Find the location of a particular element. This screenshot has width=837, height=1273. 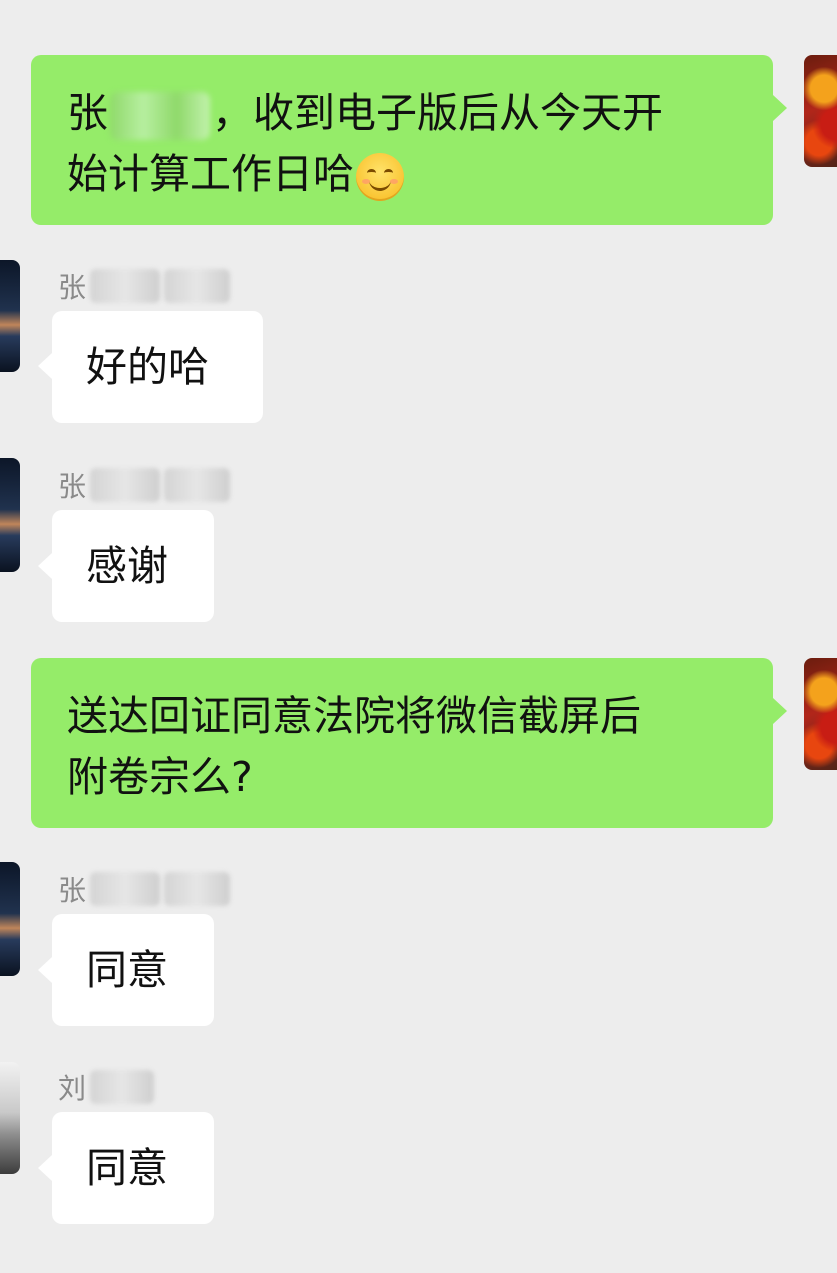

incoming-message-bubble: 感谢 is located at coordinates (133, 566).